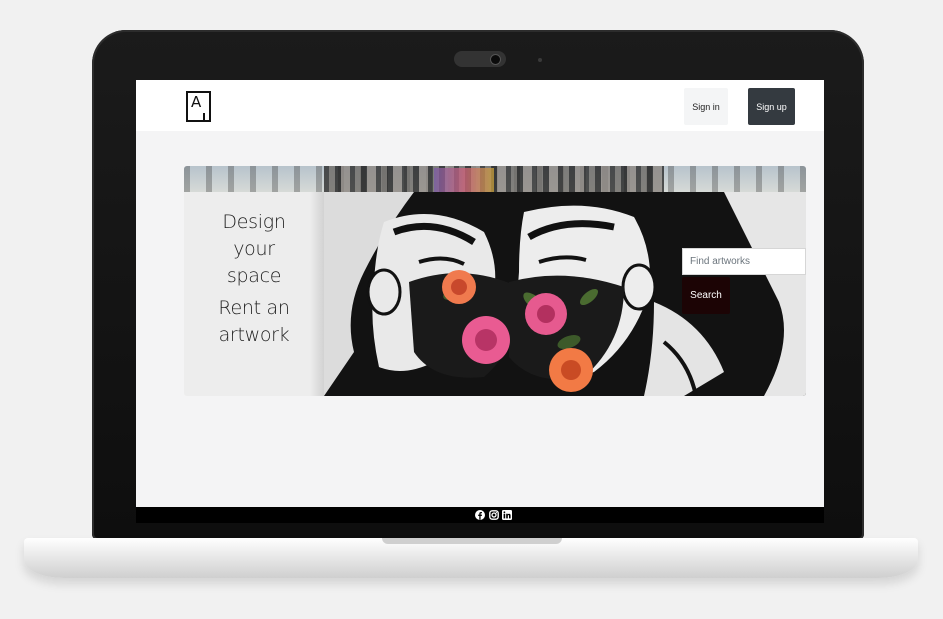  What do you see at coordinates (706, 295) in the screenshot?
I see `search-button: Search` at bounding box center [706, 295].